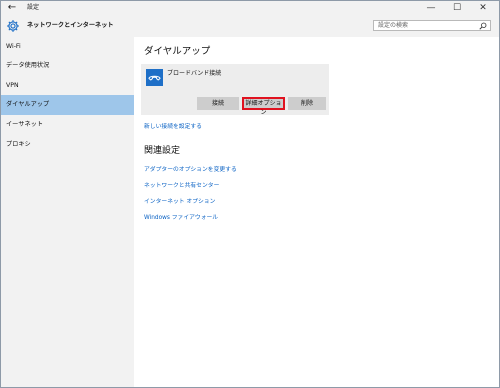  What do you see at coordinates (181, 186) in the screenshot?
I see `related-link-network-sharing-center: ネットワークと共有センター` at bounding box center [181, 186].